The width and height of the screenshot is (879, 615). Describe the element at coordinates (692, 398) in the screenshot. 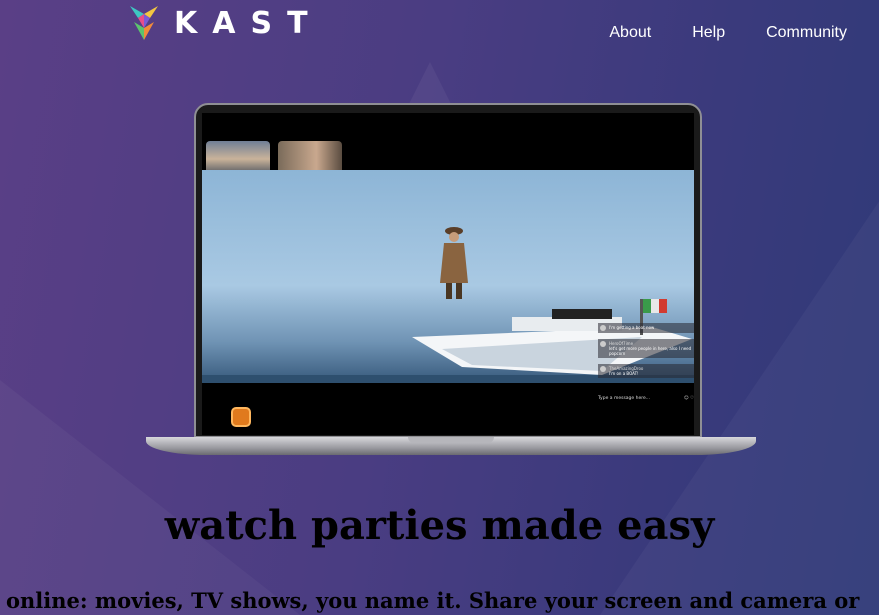

I see `heart-icon: ♡` at that location.